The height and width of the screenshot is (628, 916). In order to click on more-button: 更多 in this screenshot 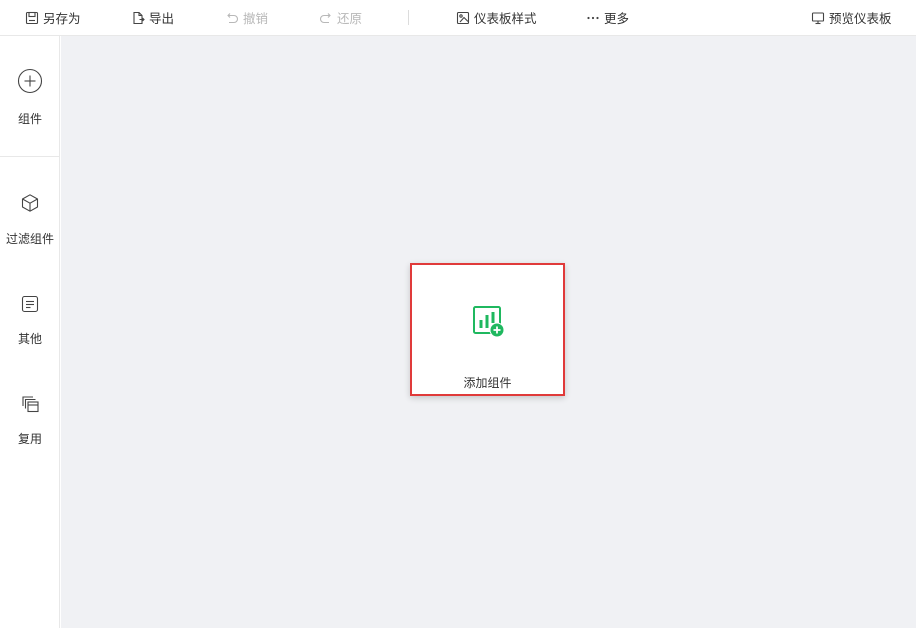, I will do `click(607, 17)`.